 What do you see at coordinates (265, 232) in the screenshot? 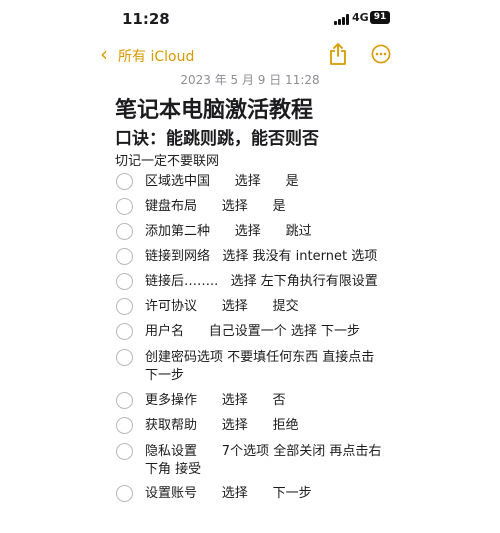
I see `checklist-item-text: 添加第二种 选择 跳过` at bounding box center [265, 232].